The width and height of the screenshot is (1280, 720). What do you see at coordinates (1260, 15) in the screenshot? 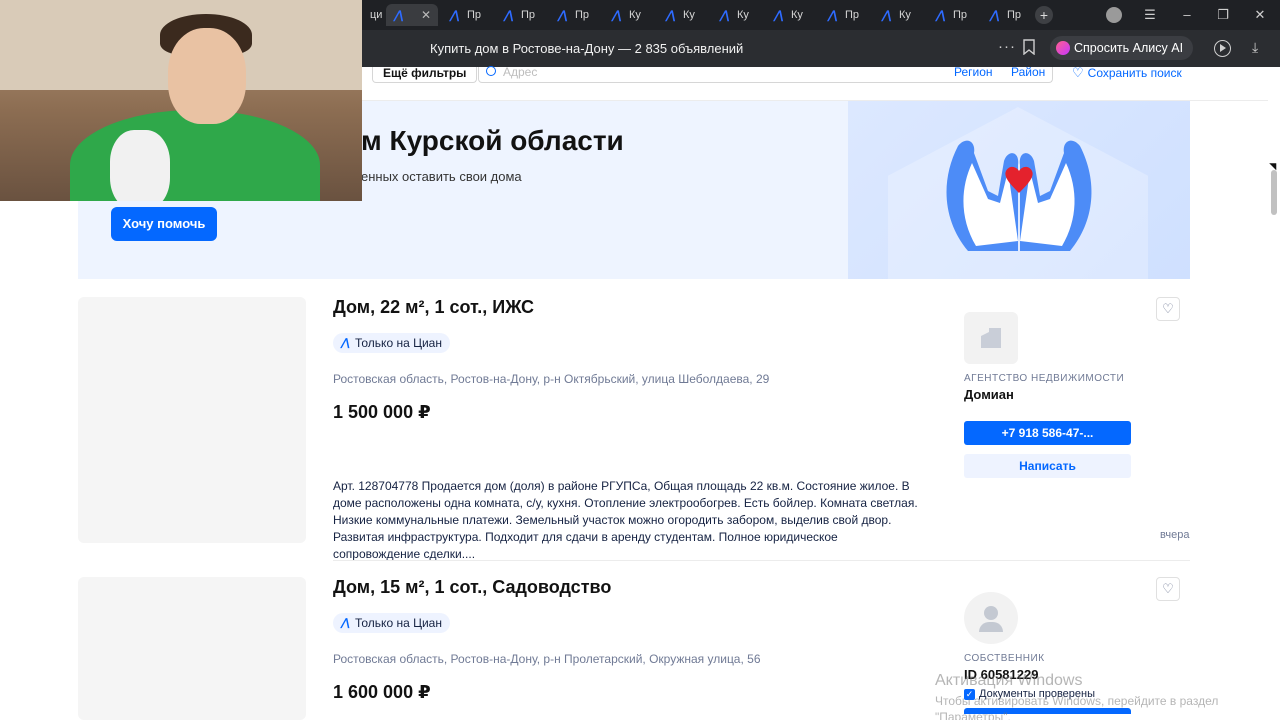
I see `close-window-icon: ✕` at bounding box center [1260, 15].